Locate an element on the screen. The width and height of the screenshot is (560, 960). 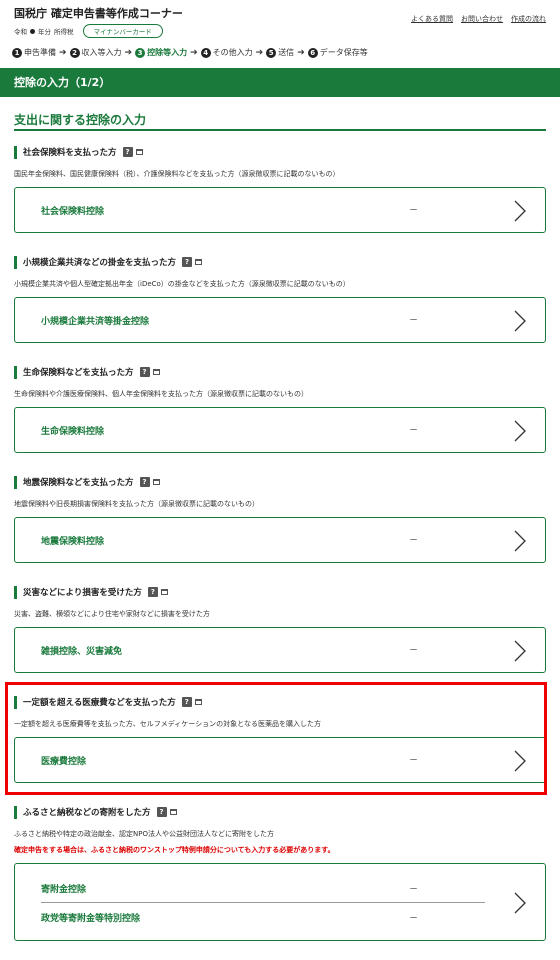
tax-type-label: 所得税 is located at coordinates (64, 32).